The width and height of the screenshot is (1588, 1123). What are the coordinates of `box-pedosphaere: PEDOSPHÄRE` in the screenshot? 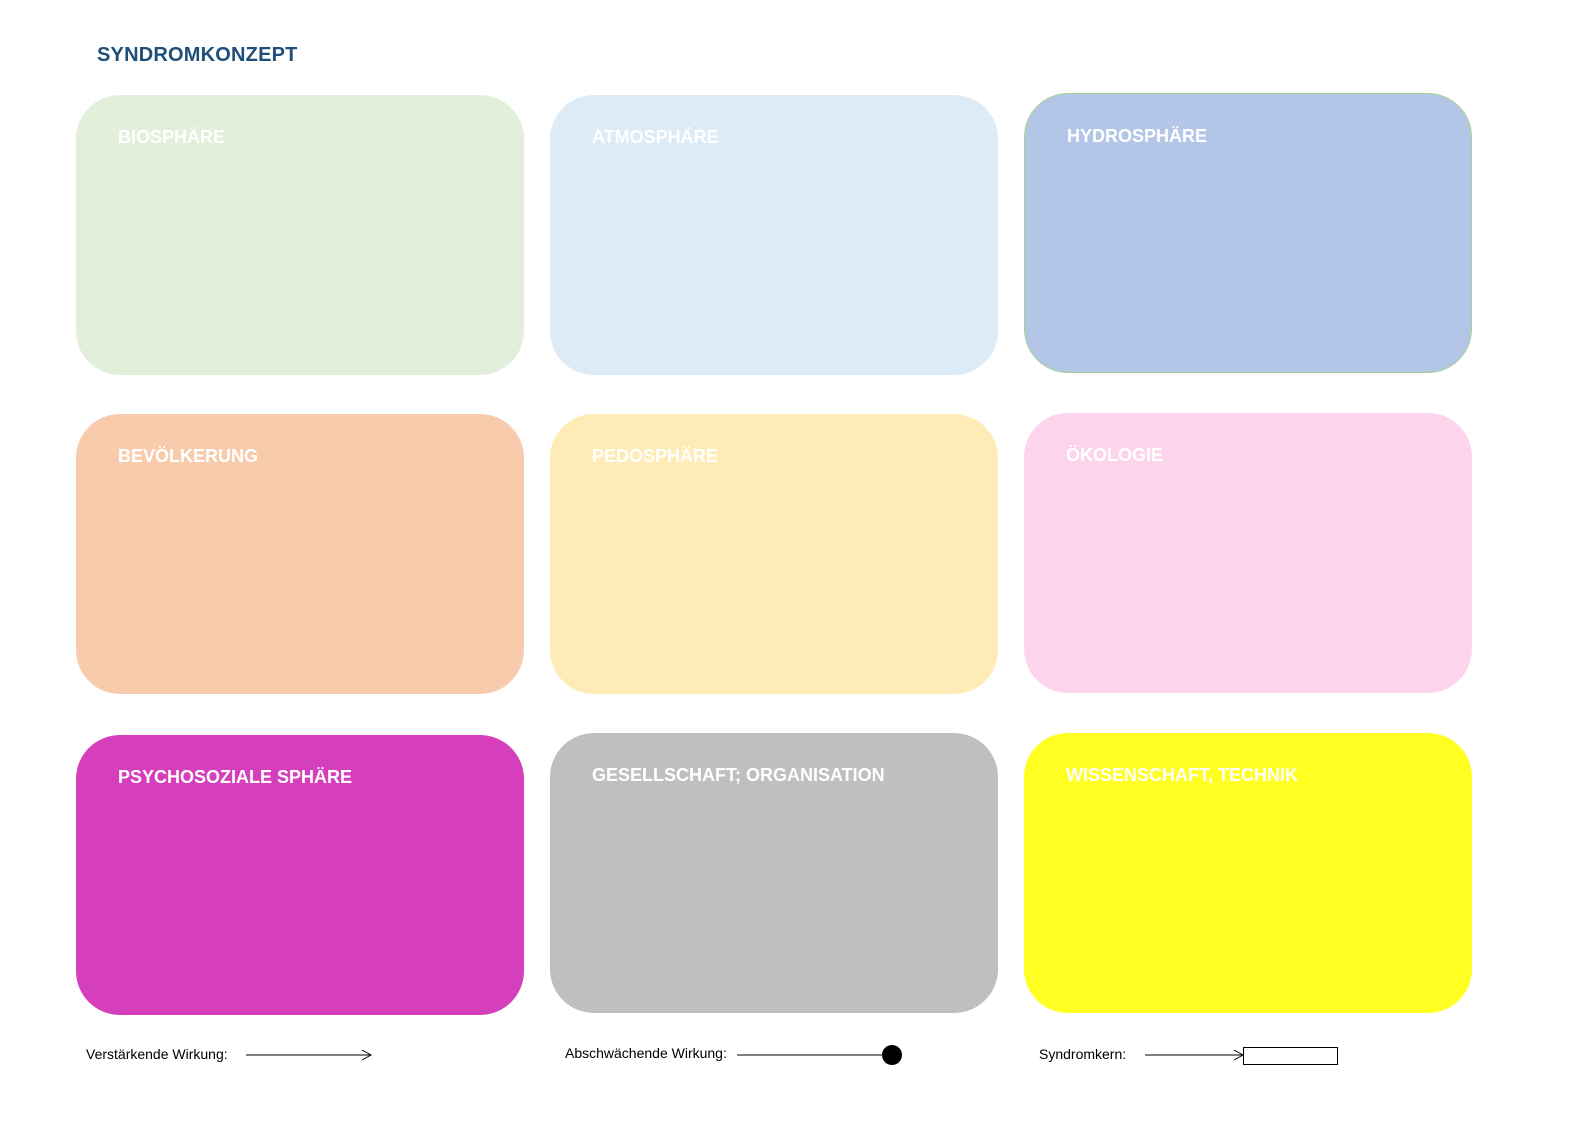 It's located at (774, 554).